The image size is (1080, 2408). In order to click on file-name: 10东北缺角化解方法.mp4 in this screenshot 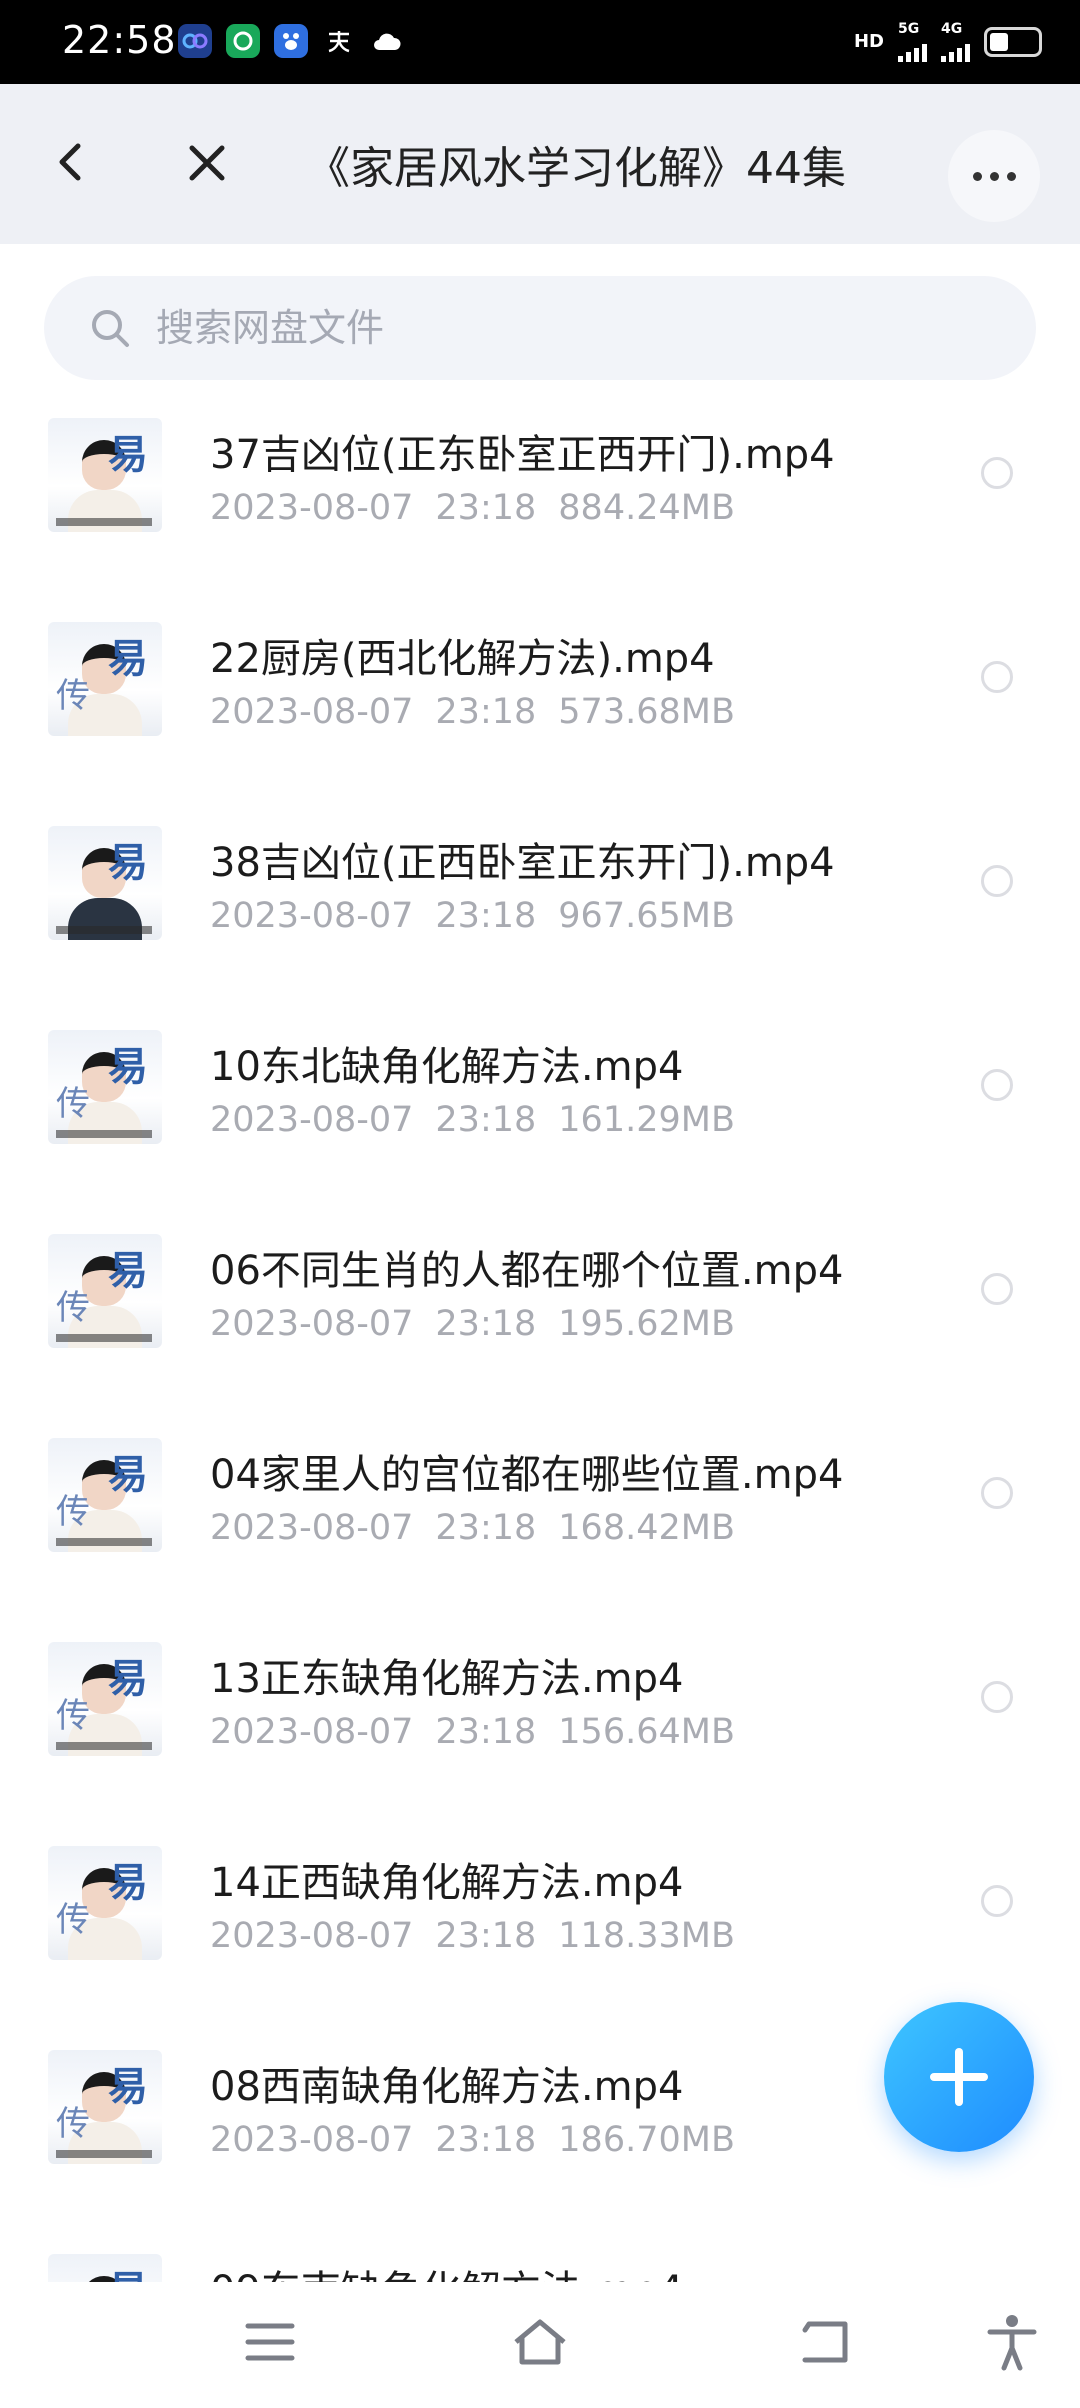, I will do `click(447, 1067)`.